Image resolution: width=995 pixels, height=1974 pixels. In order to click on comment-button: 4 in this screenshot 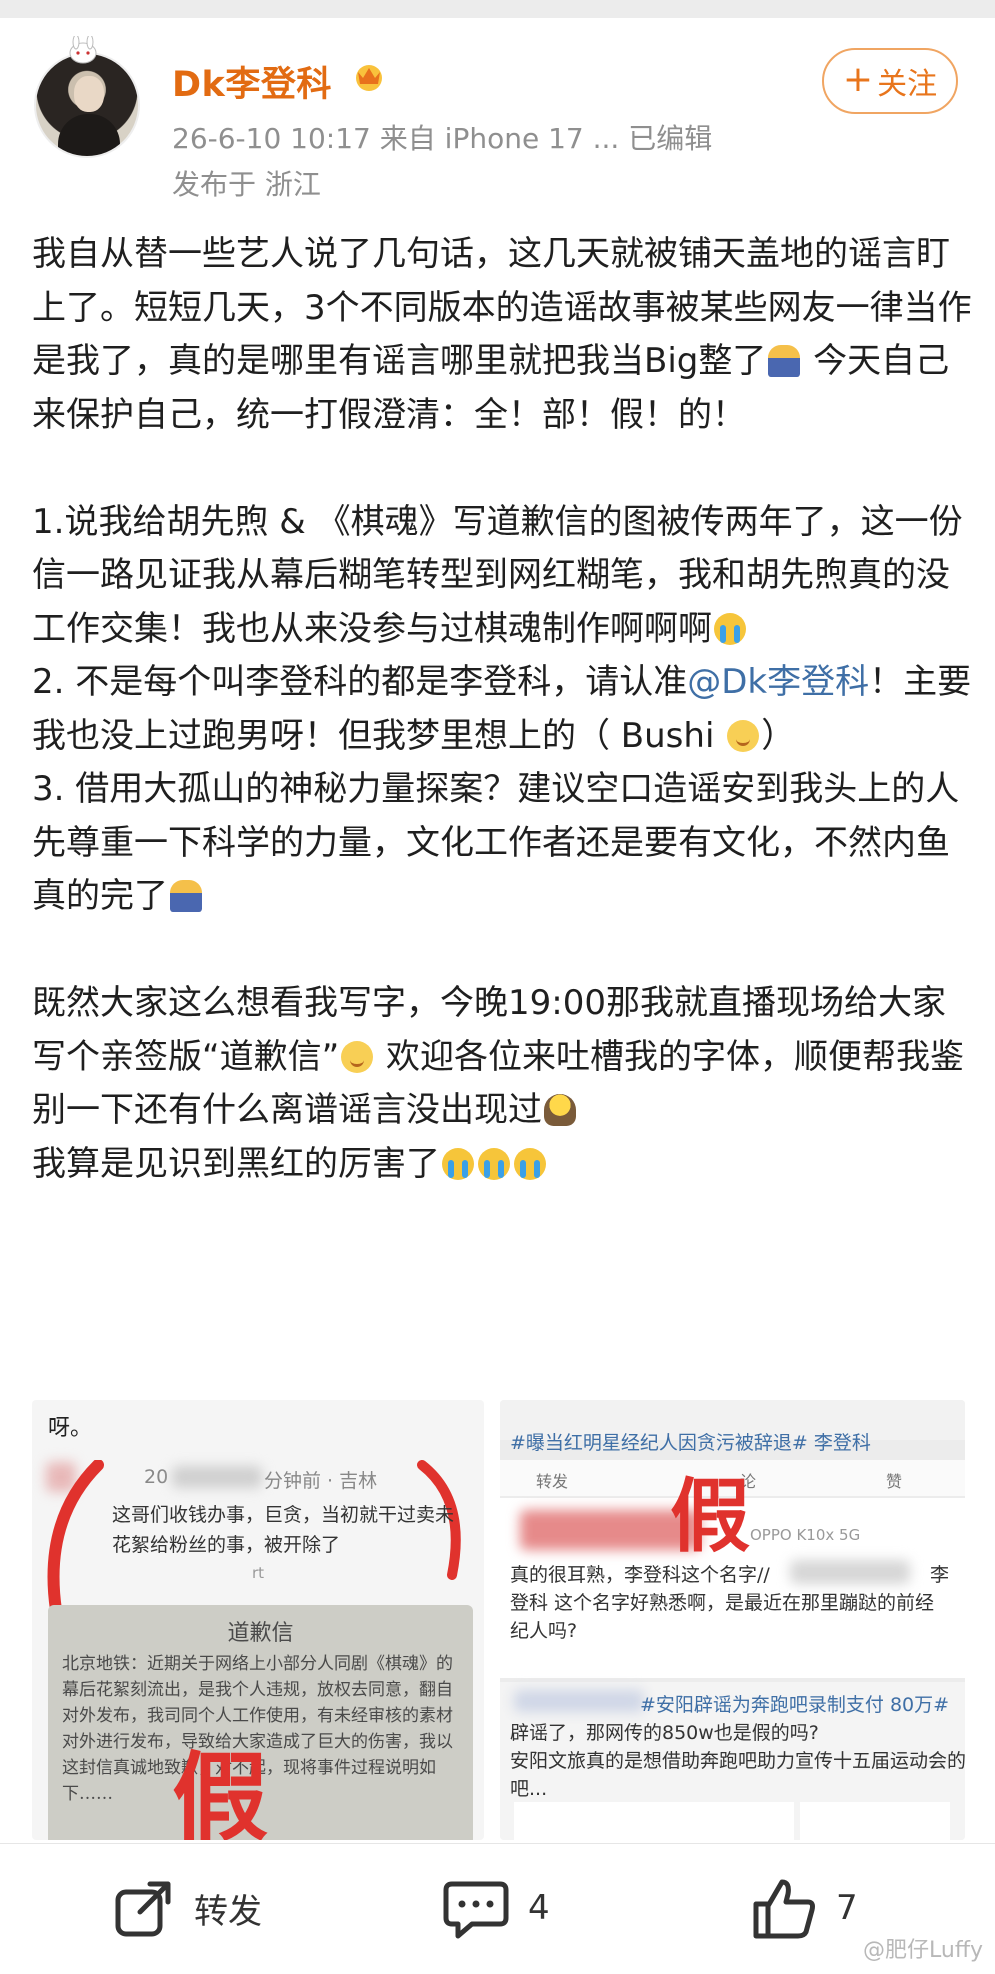, I will do `click(496, 1908)`.